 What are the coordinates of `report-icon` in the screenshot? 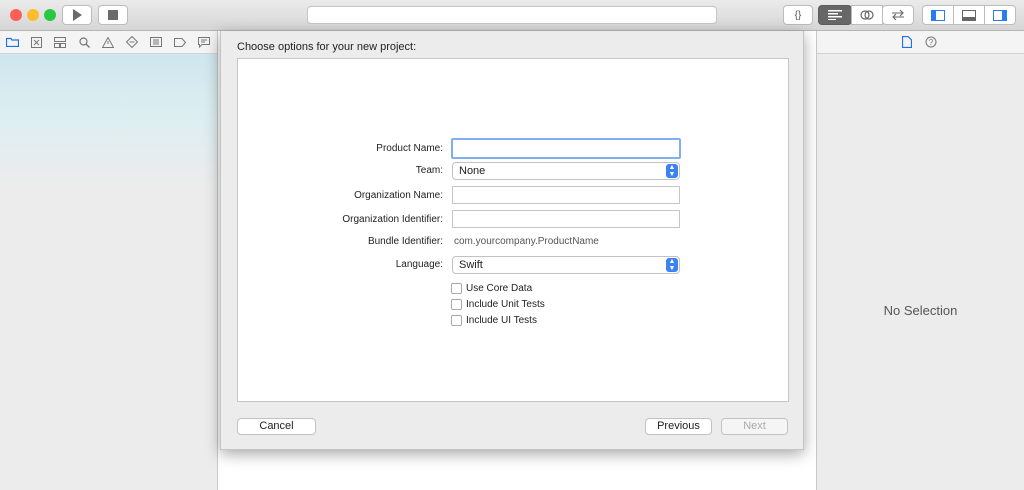 It's located at (204, 42).